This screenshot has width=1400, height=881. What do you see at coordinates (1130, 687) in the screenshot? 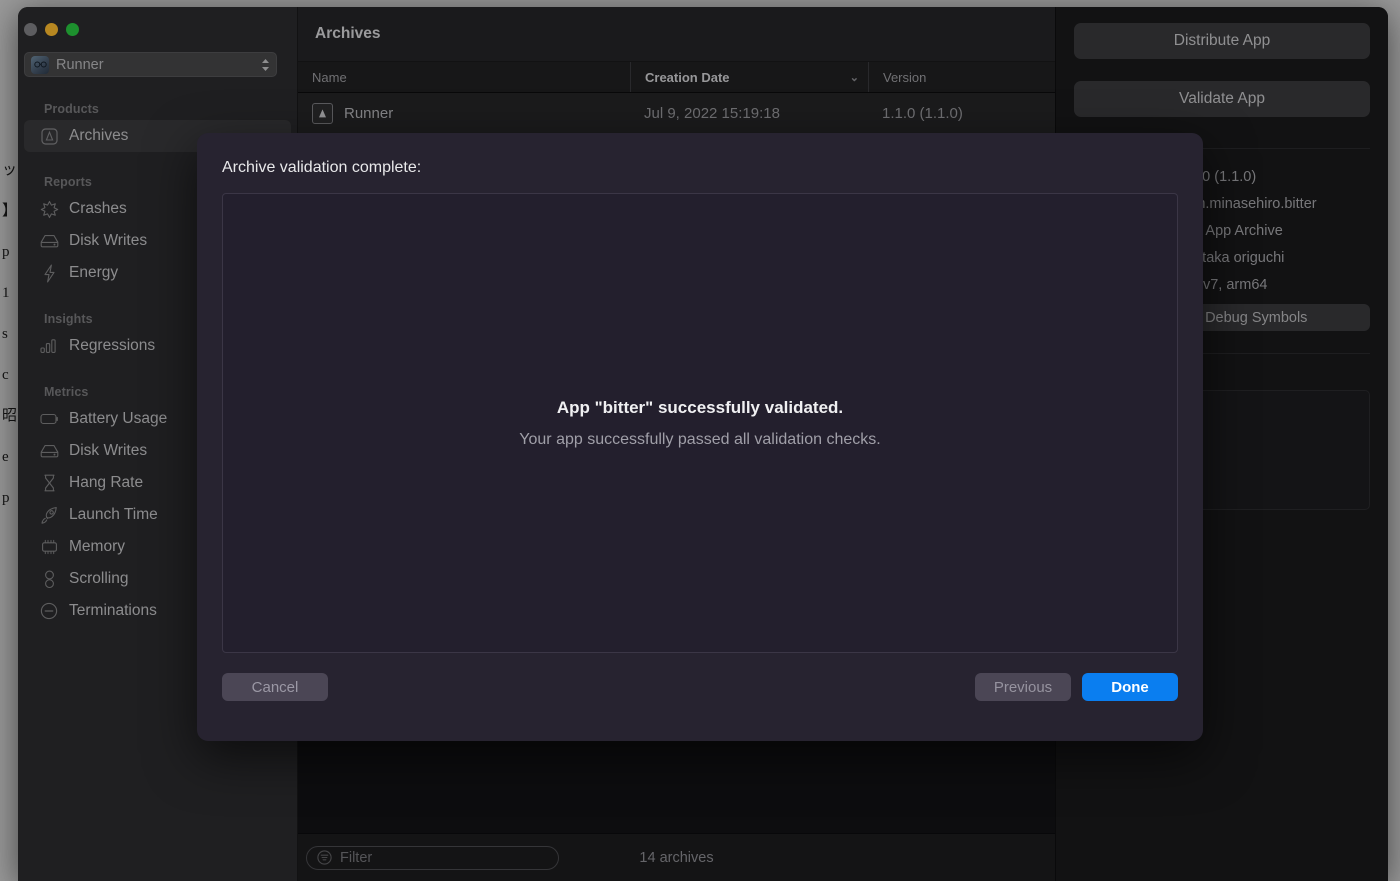
I see `done-button: Done` at bounding box center [1130, 687].